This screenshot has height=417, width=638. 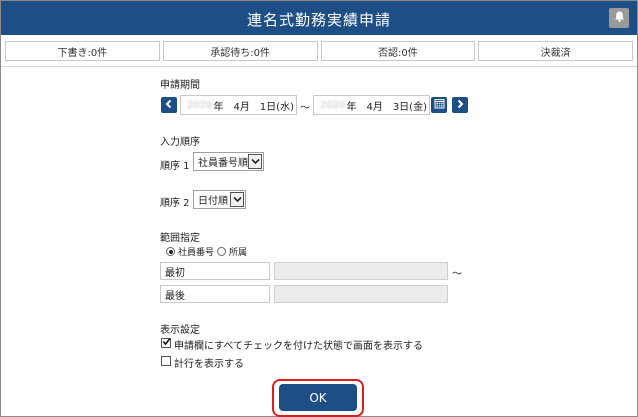 I want to click on range-tilde: ～, so click(x=457, y=274).